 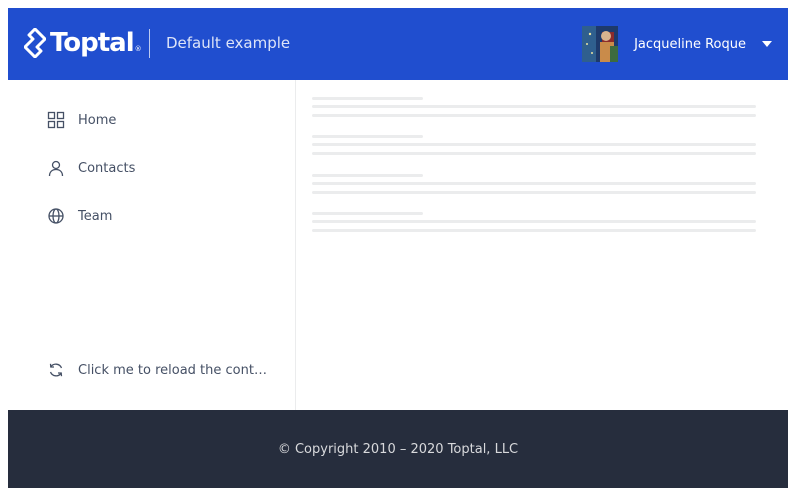 What do you see at coordinates (228, 43) in the screenshot?
I see `app-title: Default example` at bounding box center [228, 43].